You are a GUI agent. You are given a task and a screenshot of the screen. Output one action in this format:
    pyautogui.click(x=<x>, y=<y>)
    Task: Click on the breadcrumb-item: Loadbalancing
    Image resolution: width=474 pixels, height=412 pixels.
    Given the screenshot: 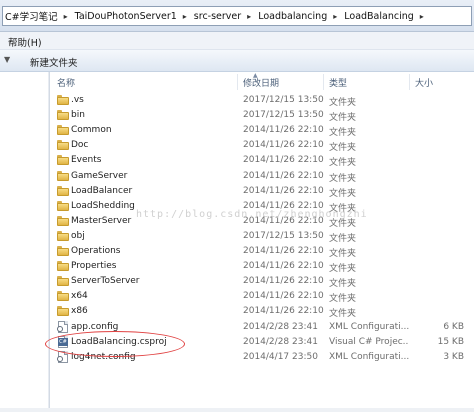 What is the action you would take?
    pyautogui.click(x=292, y=16)
    